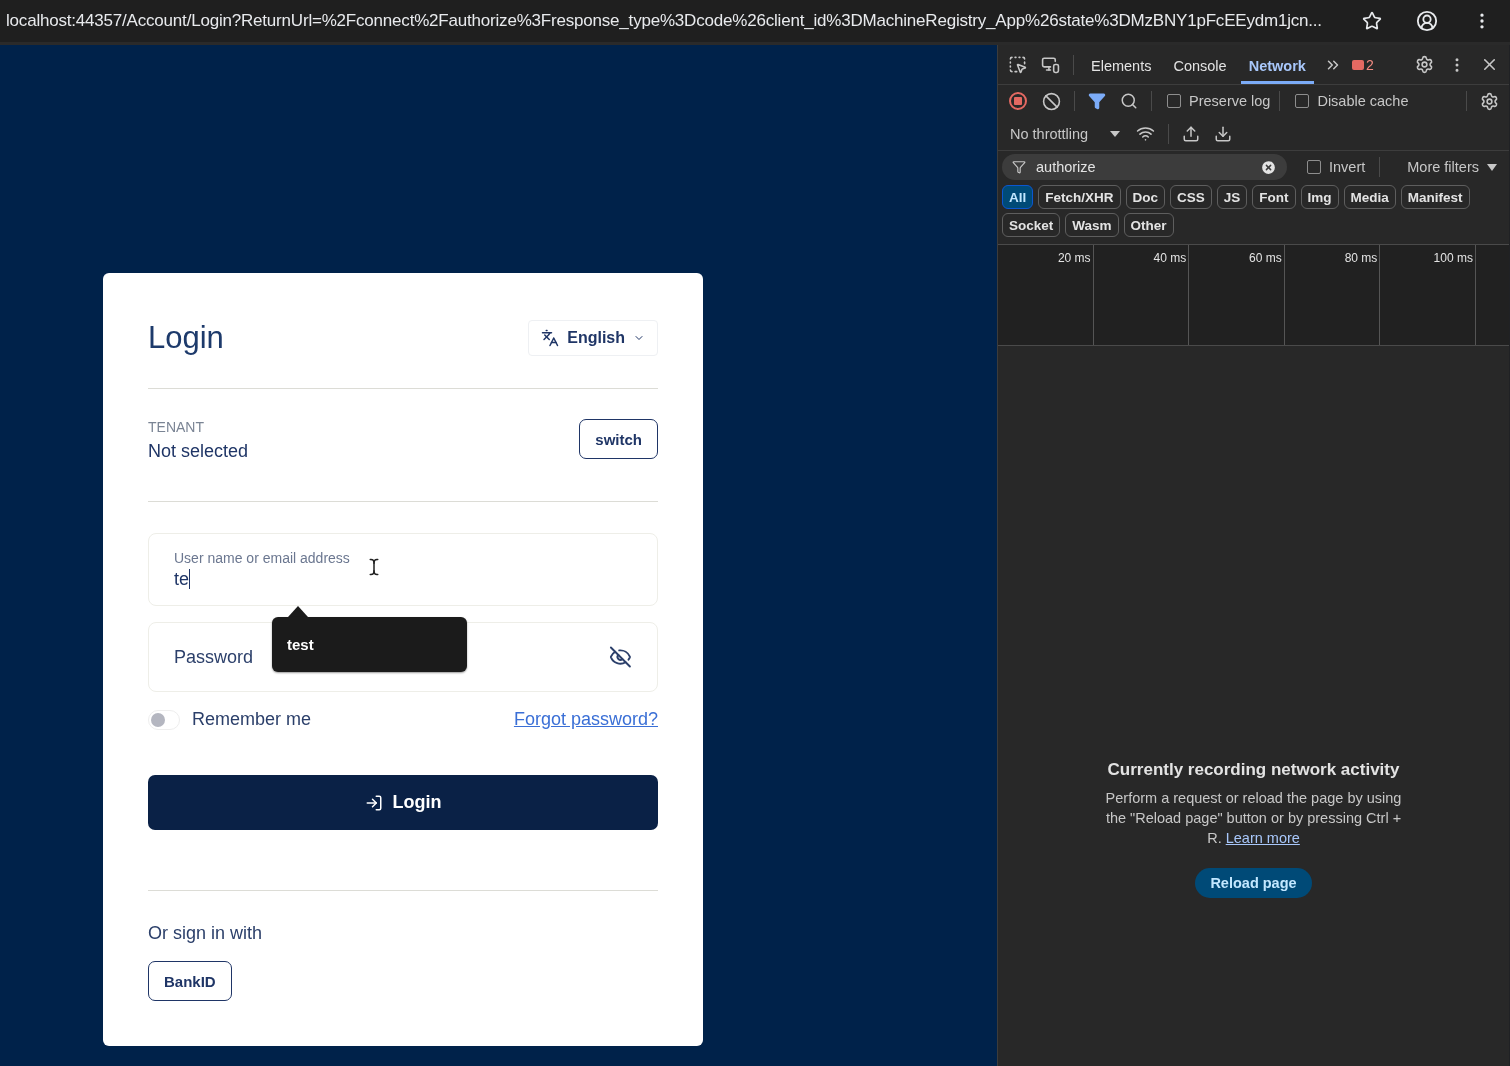 Image resolution: width=1510 pixels, height=1066 pixels. What do you see at coordinates (1191, 197) in the screenshot?
I see `type-filter-chip: CSS` at bounding box center [1191, 197].